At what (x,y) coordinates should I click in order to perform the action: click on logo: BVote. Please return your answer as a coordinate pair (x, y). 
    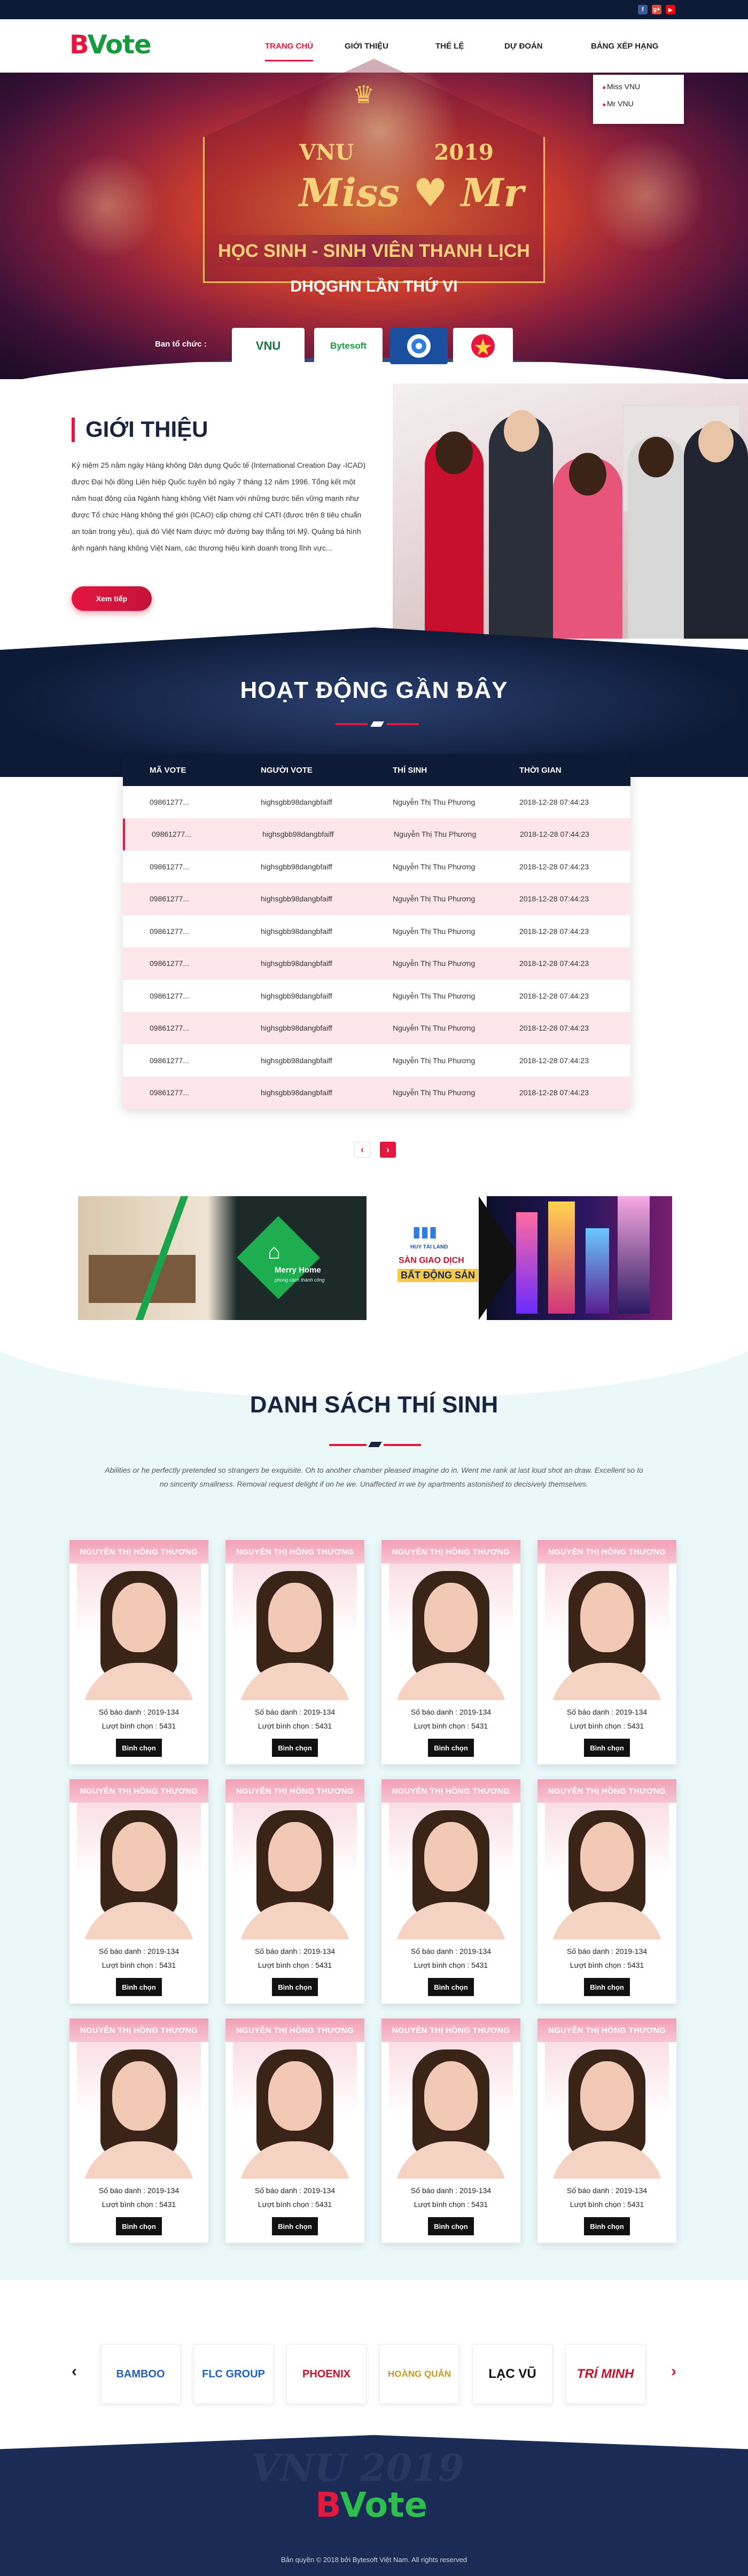
    Looking at the image, I should click on (110, 45).